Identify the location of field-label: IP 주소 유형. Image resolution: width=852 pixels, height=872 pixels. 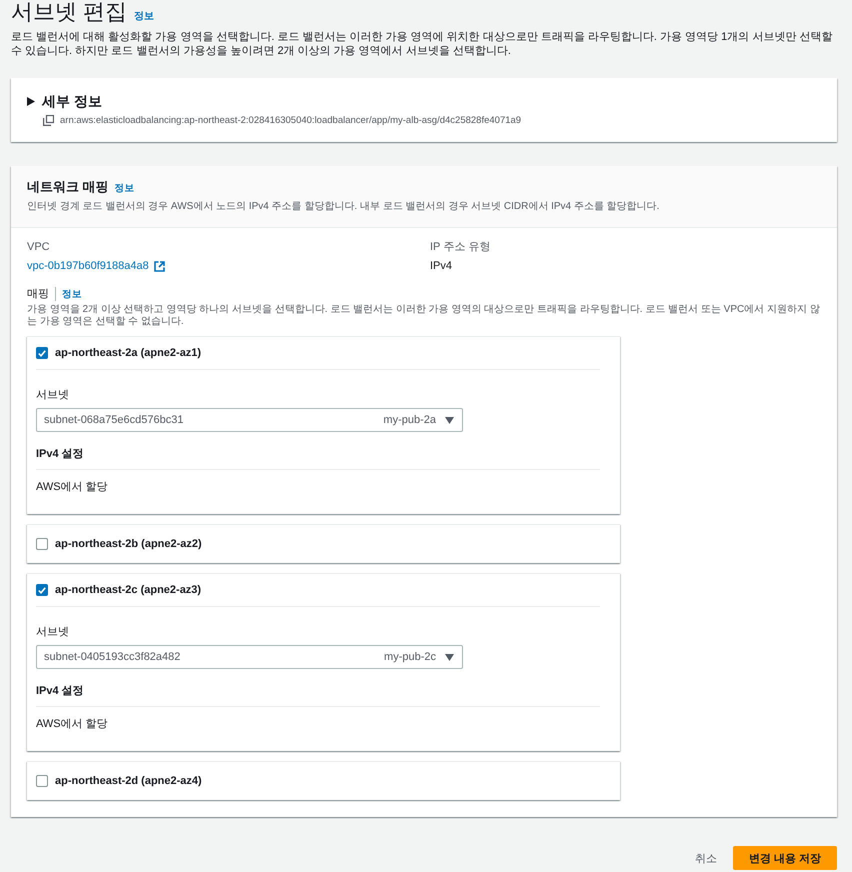
(461, 247).